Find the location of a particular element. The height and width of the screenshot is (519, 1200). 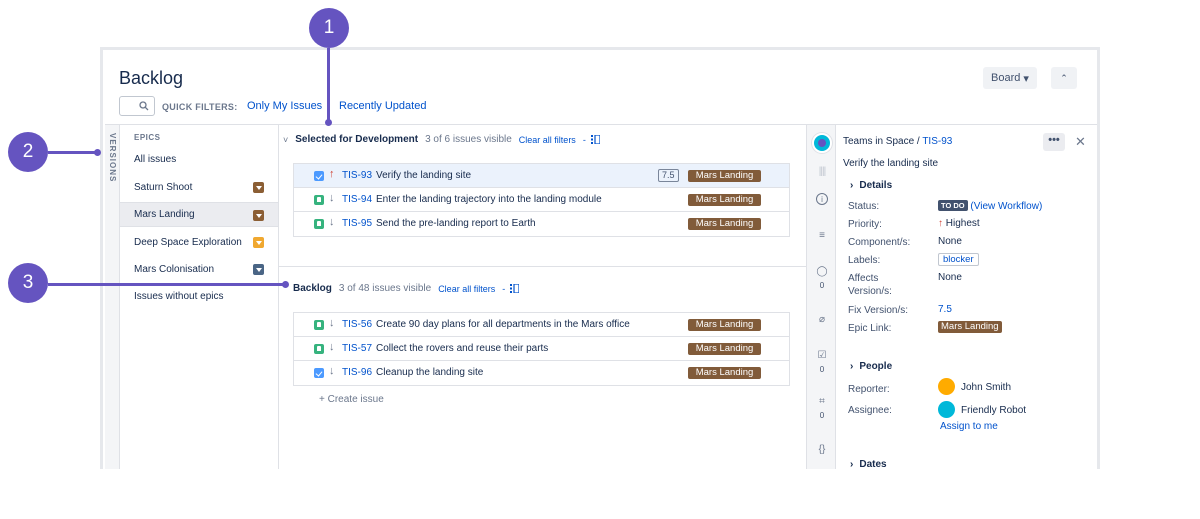

epic-item-mars-landing: Mars Landing is located at coordinates (199, 214).